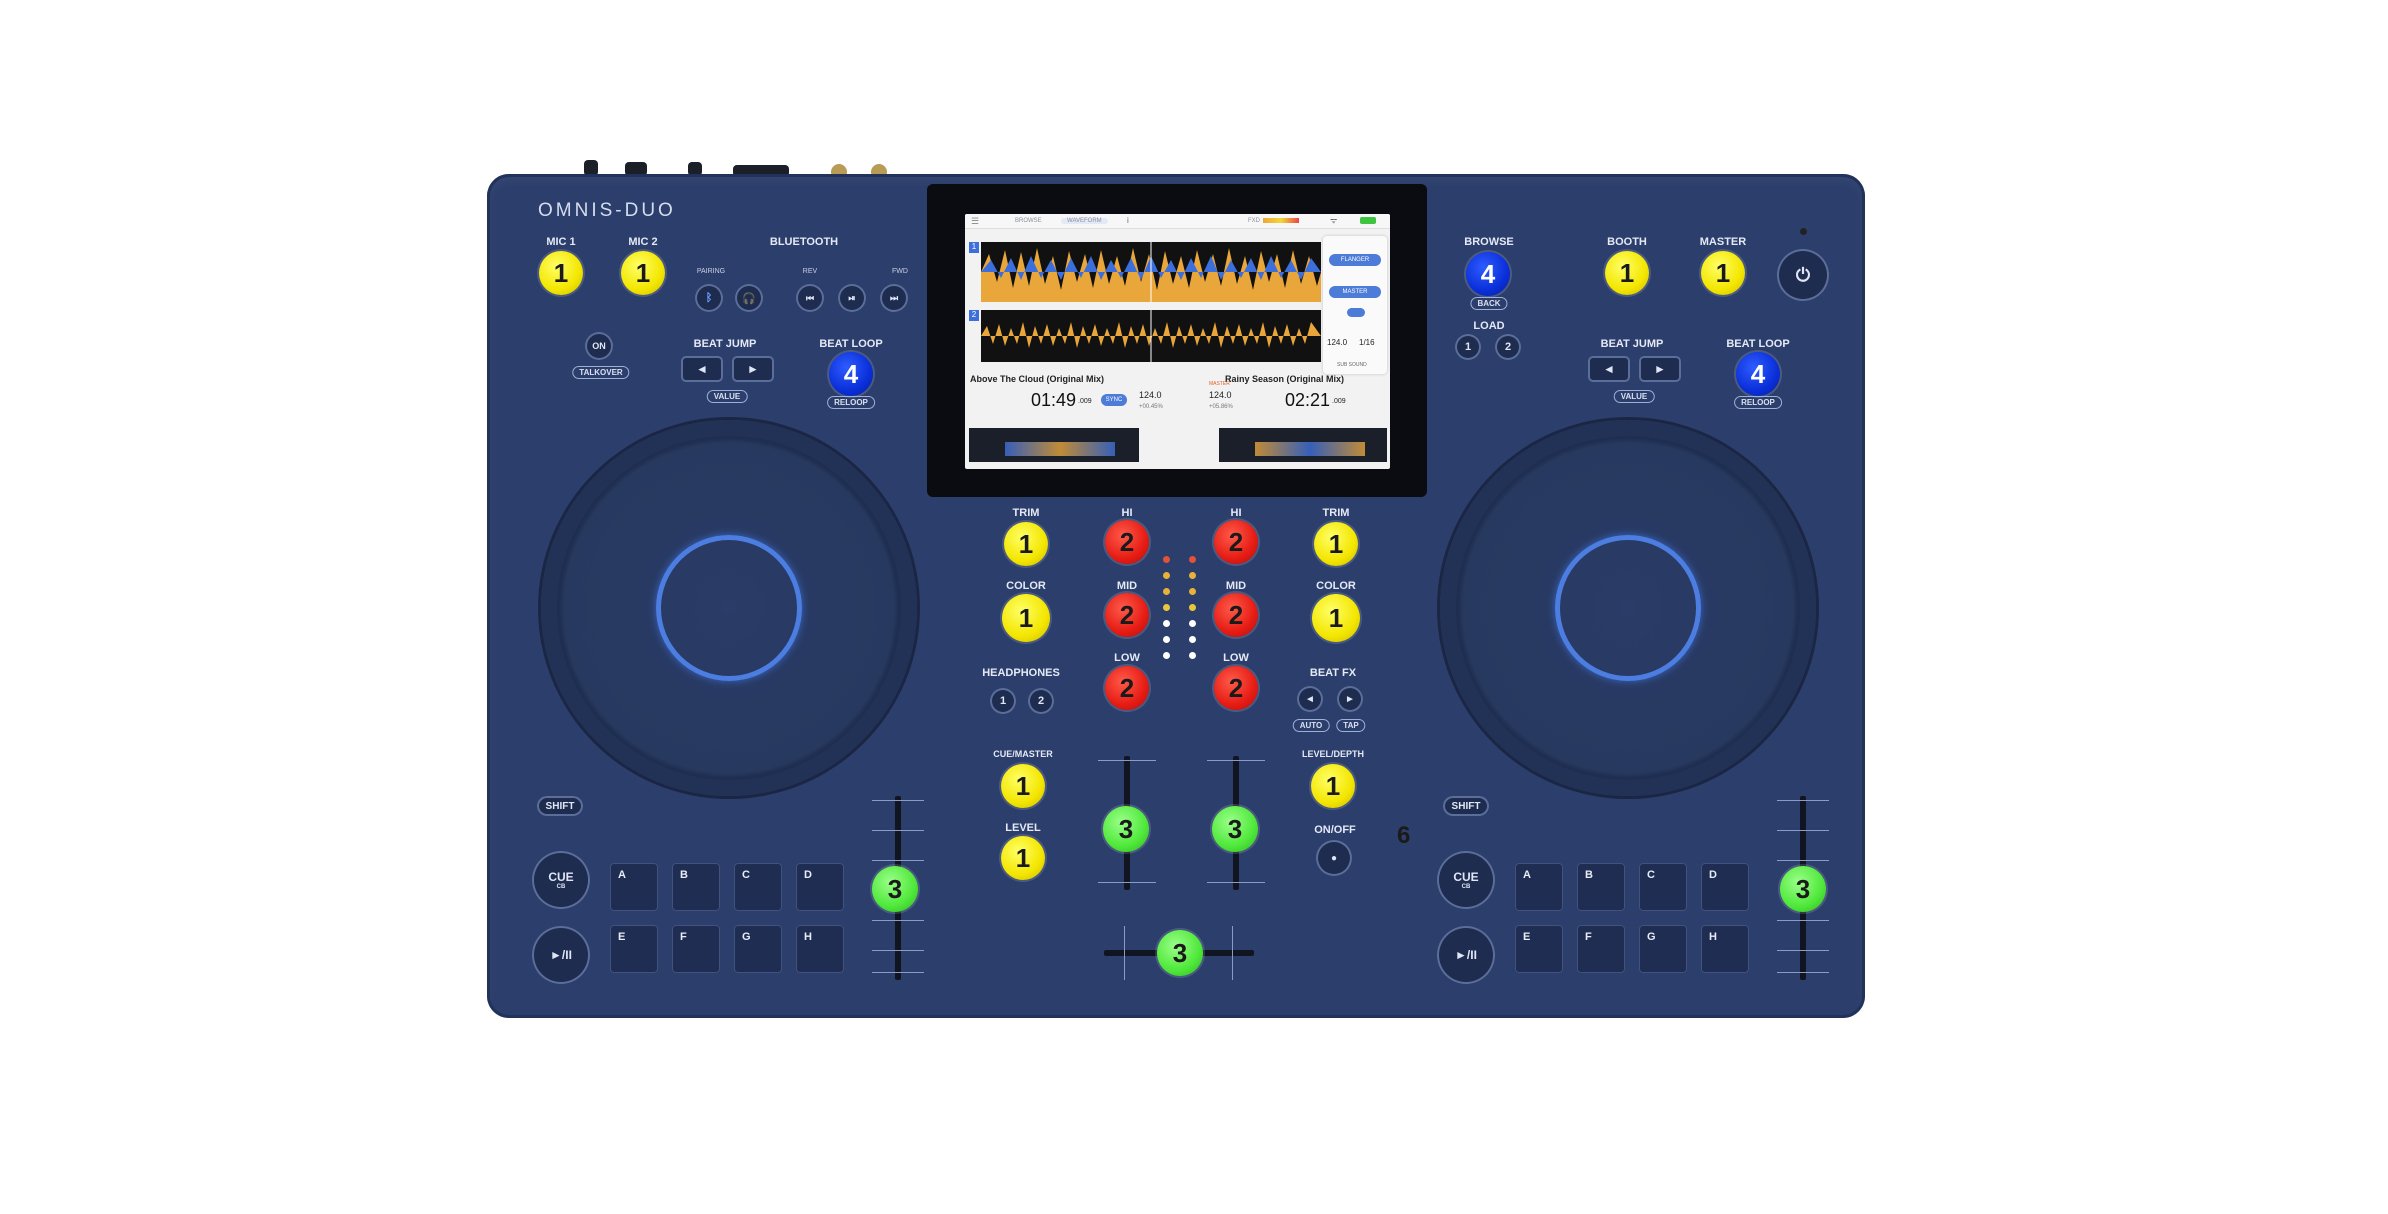 The image size is (2388, 1214). I want to click on left-shift-button: SHIFT, so click(560, 806).